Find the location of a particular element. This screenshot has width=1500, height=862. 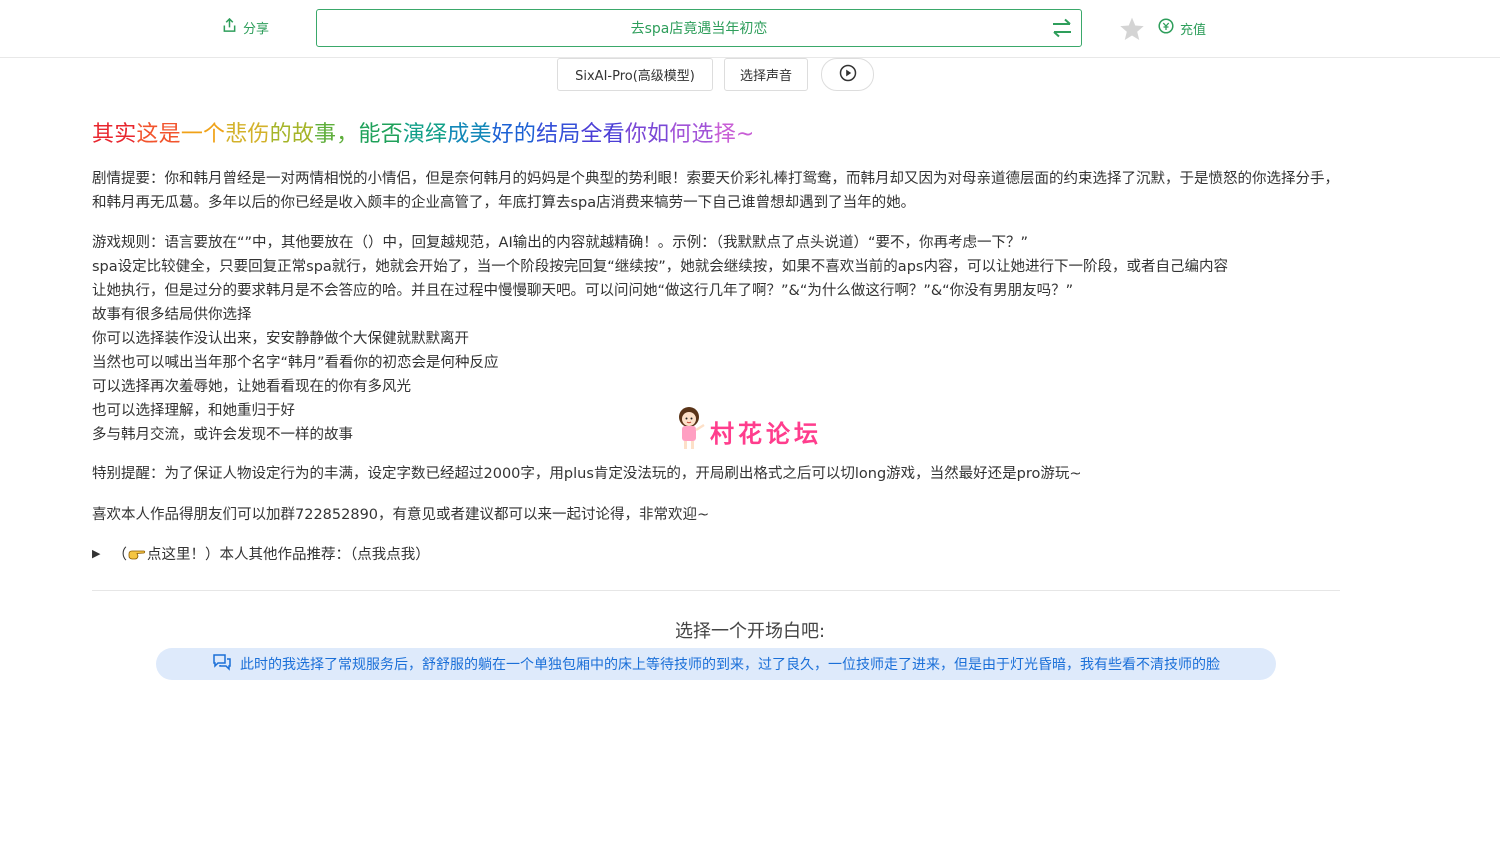

headline-segment: 好的 is located at coordinates (514, 134).